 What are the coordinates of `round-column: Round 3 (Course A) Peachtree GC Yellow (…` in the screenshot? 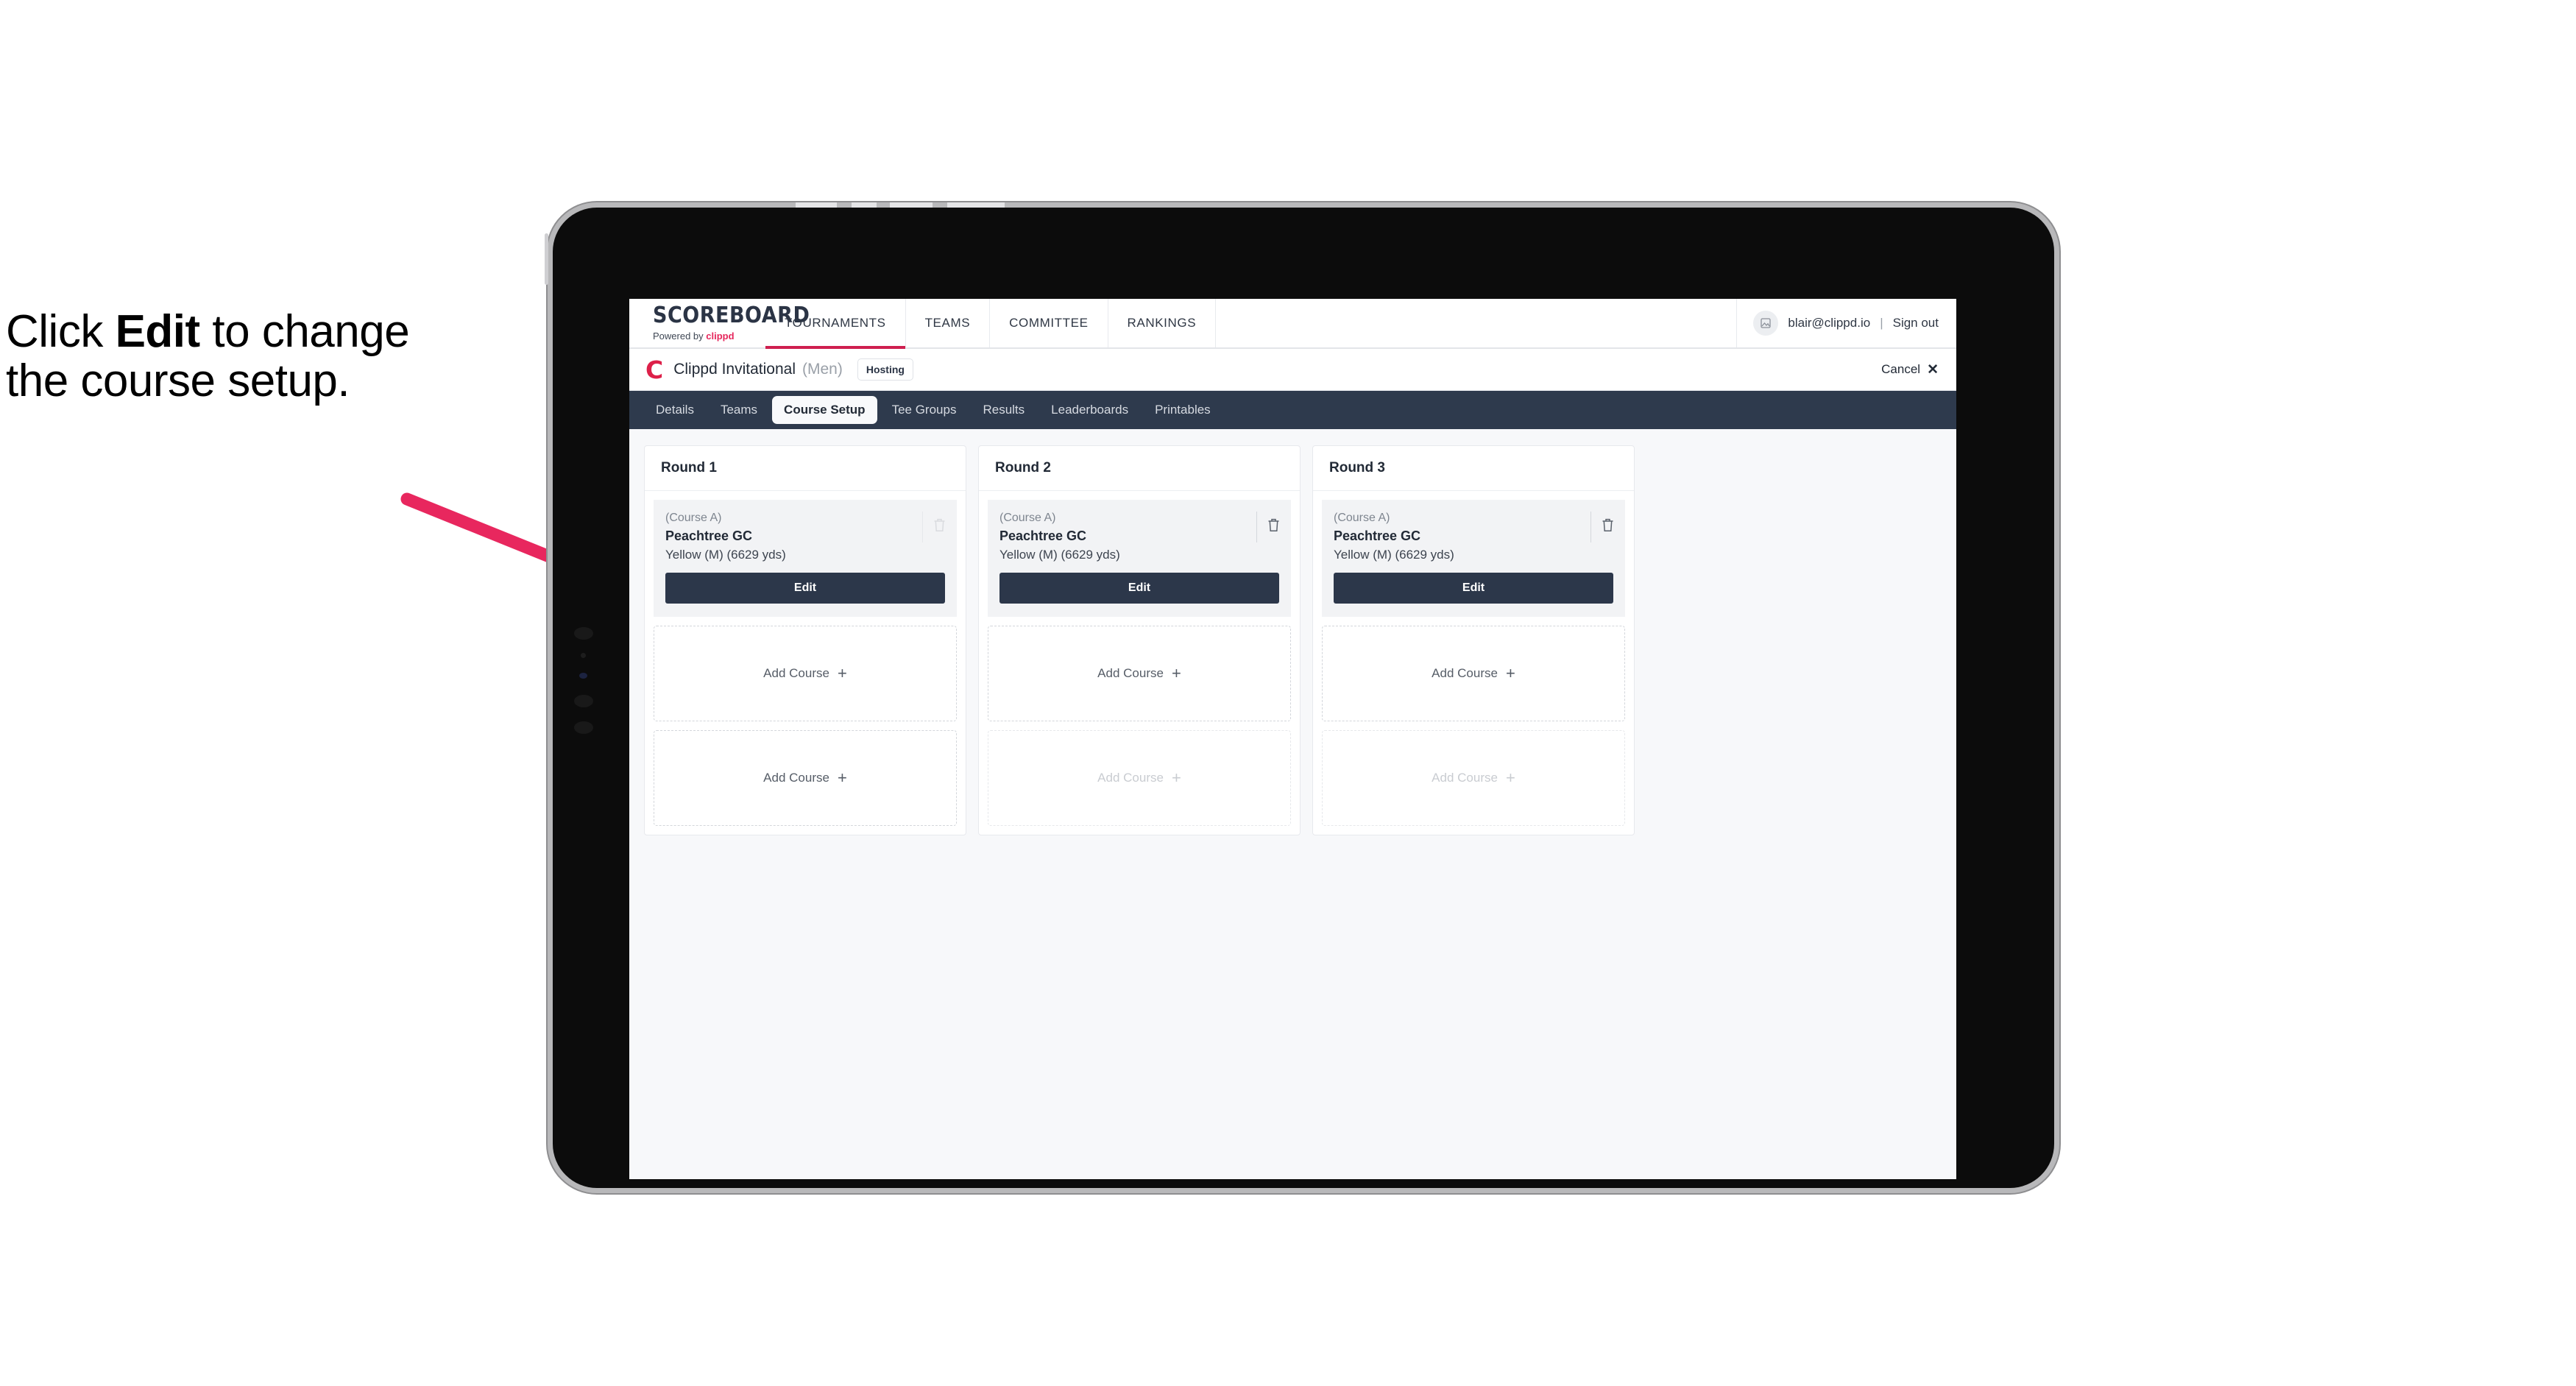 It's located at (1473, 640).